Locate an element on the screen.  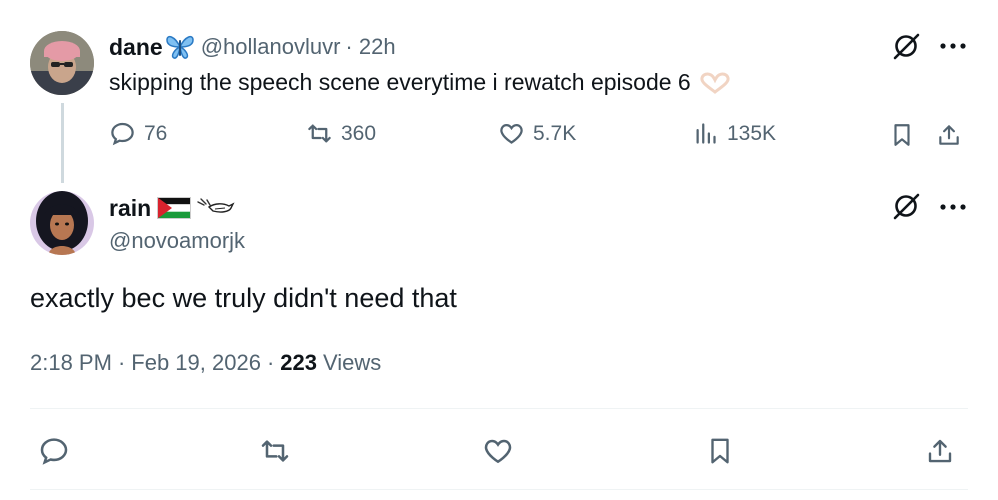
reply-count: 76 is located at coordinates (156, 133).